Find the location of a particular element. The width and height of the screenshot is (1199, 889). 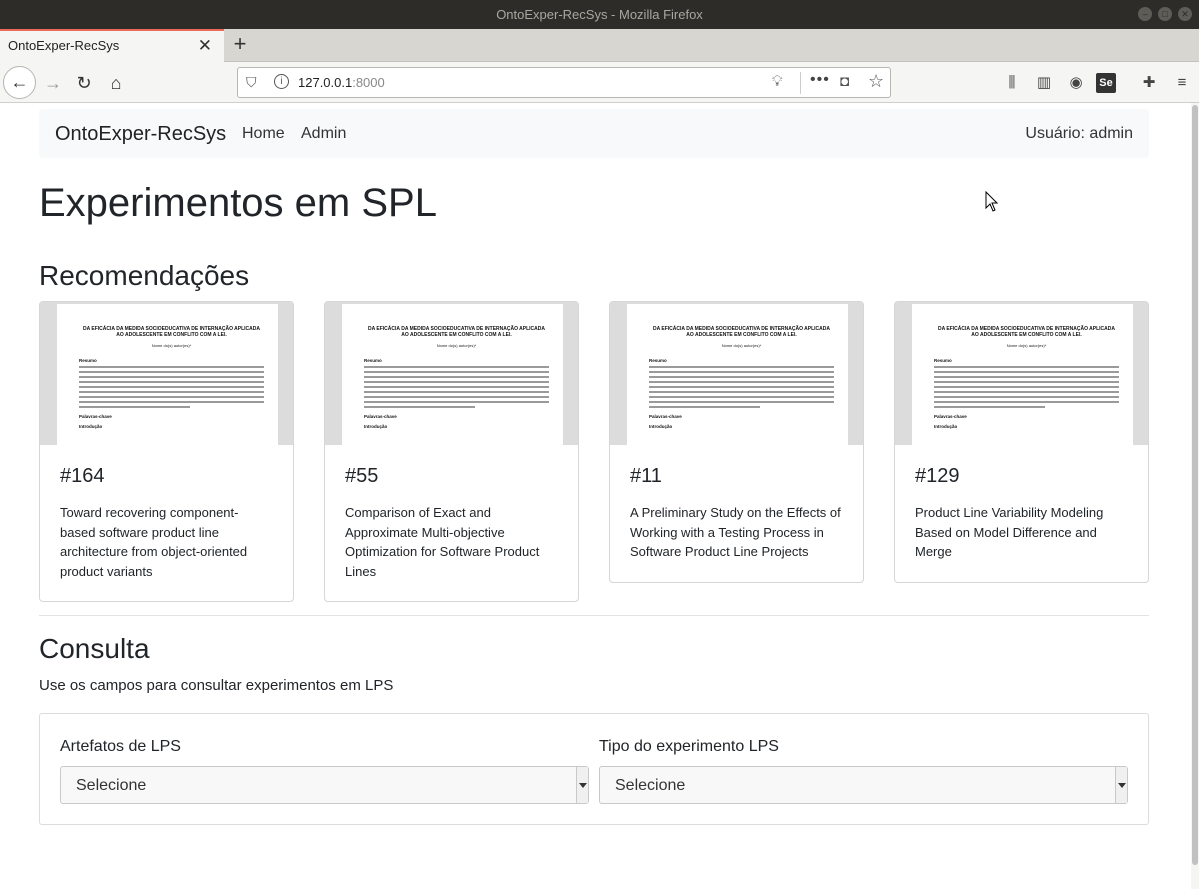

brand-link: OntoExper-RecSys is located at coordinates (140, 134).